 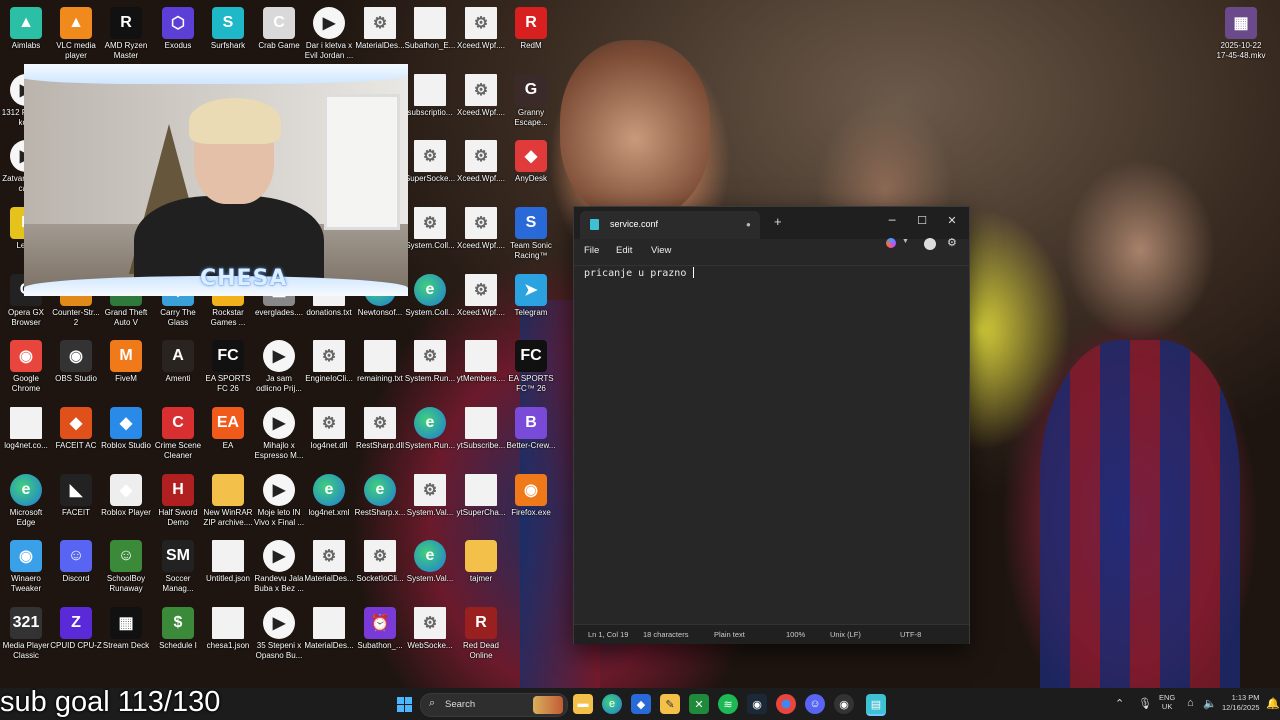 What do you see at coordinates (279, 34) in the screenshot?
I see `desktop-icon: C Crab Game` at bounding box center [279, 34].